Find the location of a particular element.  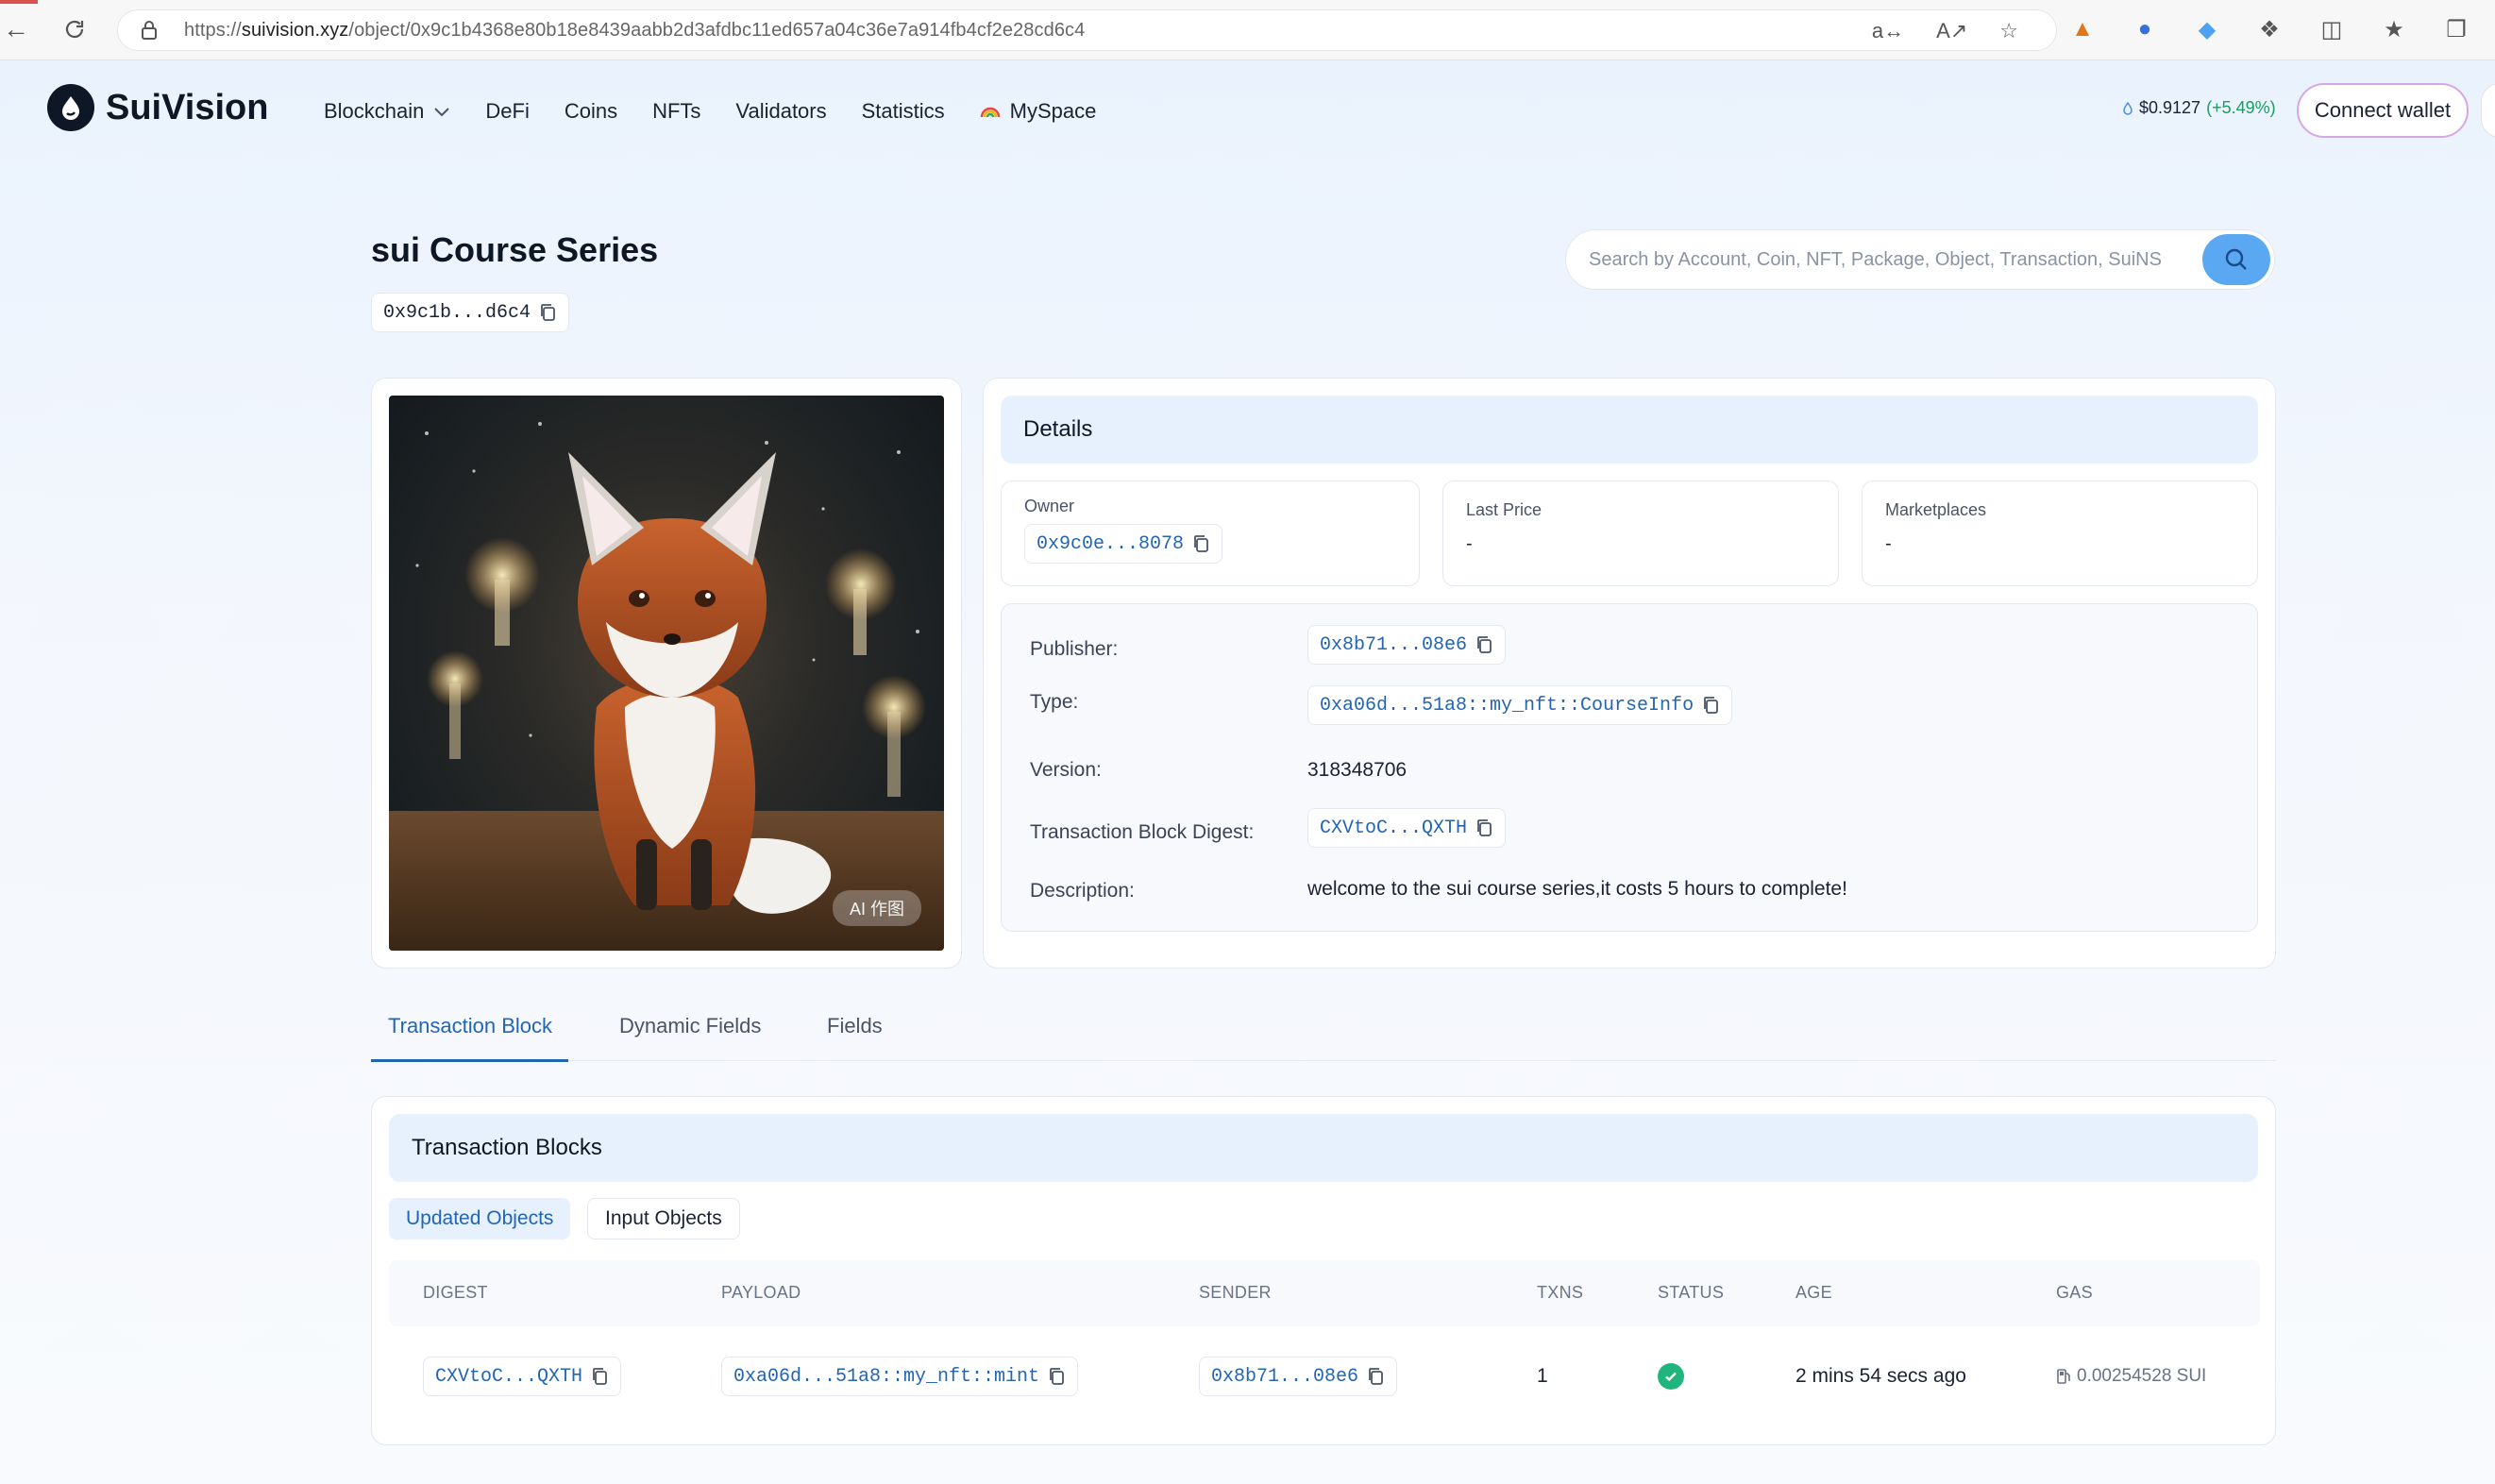

transaction-blocks-heading: Transaction Blocks is located at coordinates (1323, 1148).